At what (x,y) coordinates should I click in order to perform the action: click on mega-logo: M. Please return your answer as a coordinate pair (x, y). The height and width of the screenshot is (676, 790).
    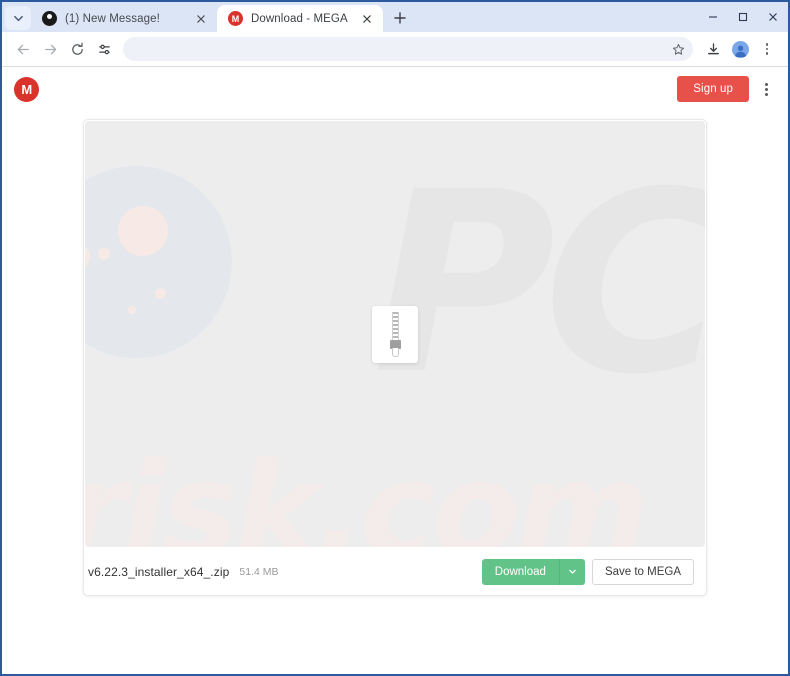
    Looking at the image, I should click on (26, 89).